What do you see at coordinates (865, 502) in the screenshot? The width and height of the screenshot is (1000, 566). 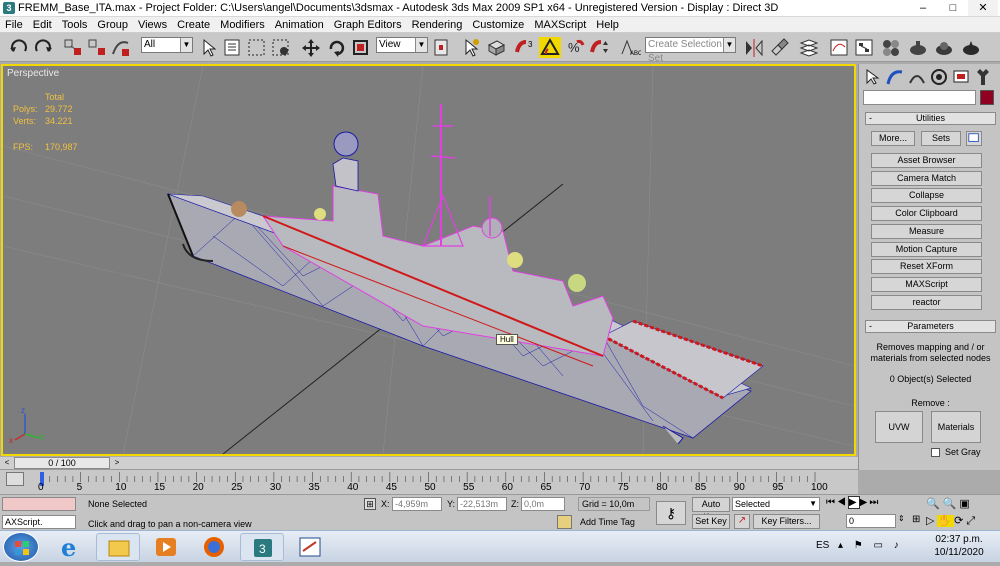 I see `next-frame-icon: ▶` at bounding box center [865, 502].